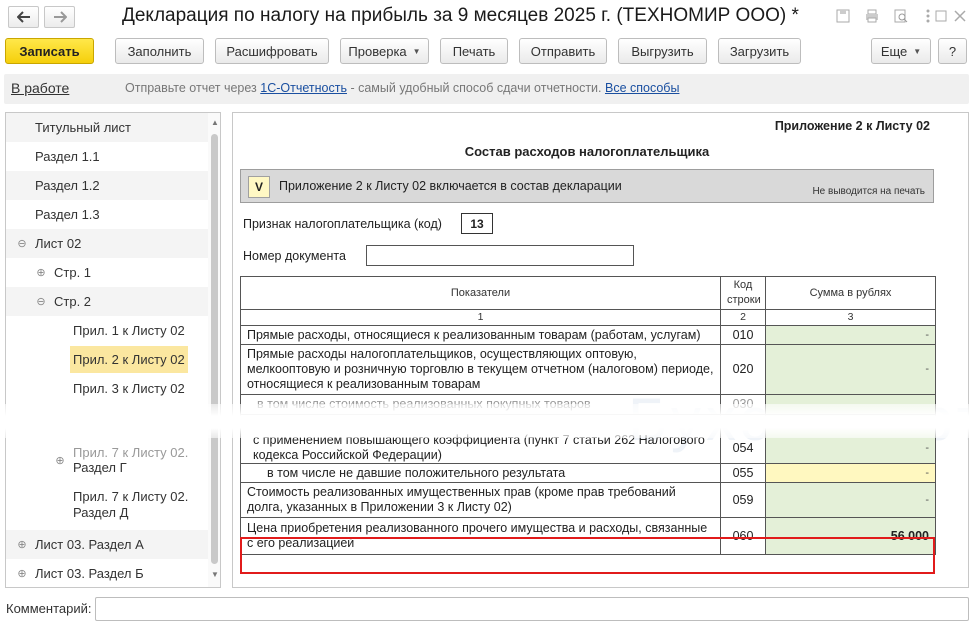  I want to click on scroll-down-icon: ▼, so click(215, 574).